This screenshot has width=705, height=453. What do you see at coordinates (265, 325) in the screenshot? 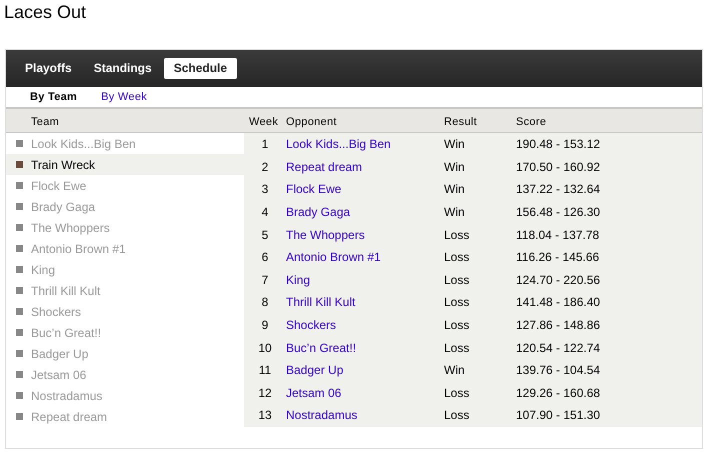
I see `week-cell-text: 9` at bounding box center [265, 325].